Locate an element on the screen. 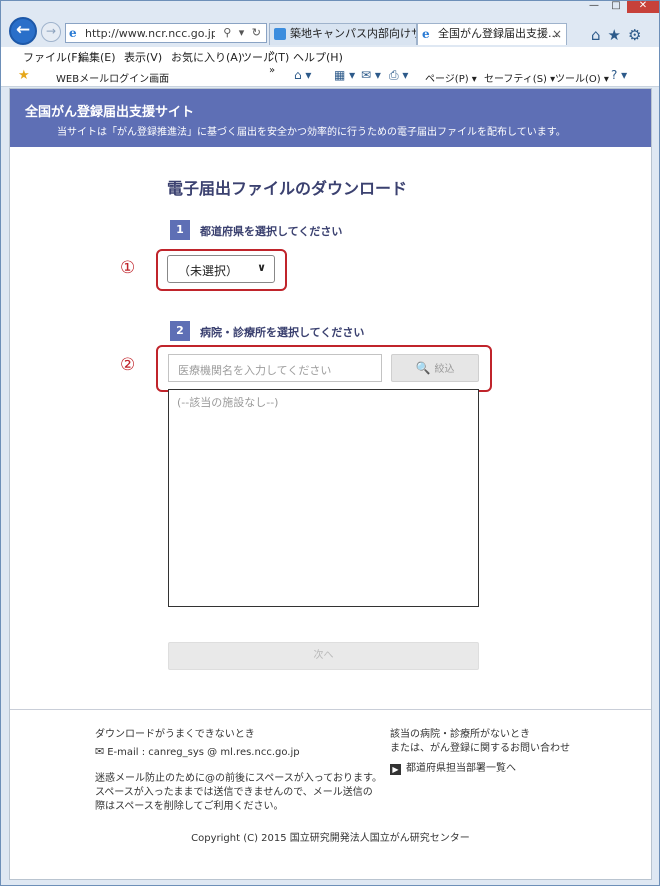 The width and height of the screenshot is (660, 886). tools-menu: ツール(O) ▾ is located at coordinates (582, 77).